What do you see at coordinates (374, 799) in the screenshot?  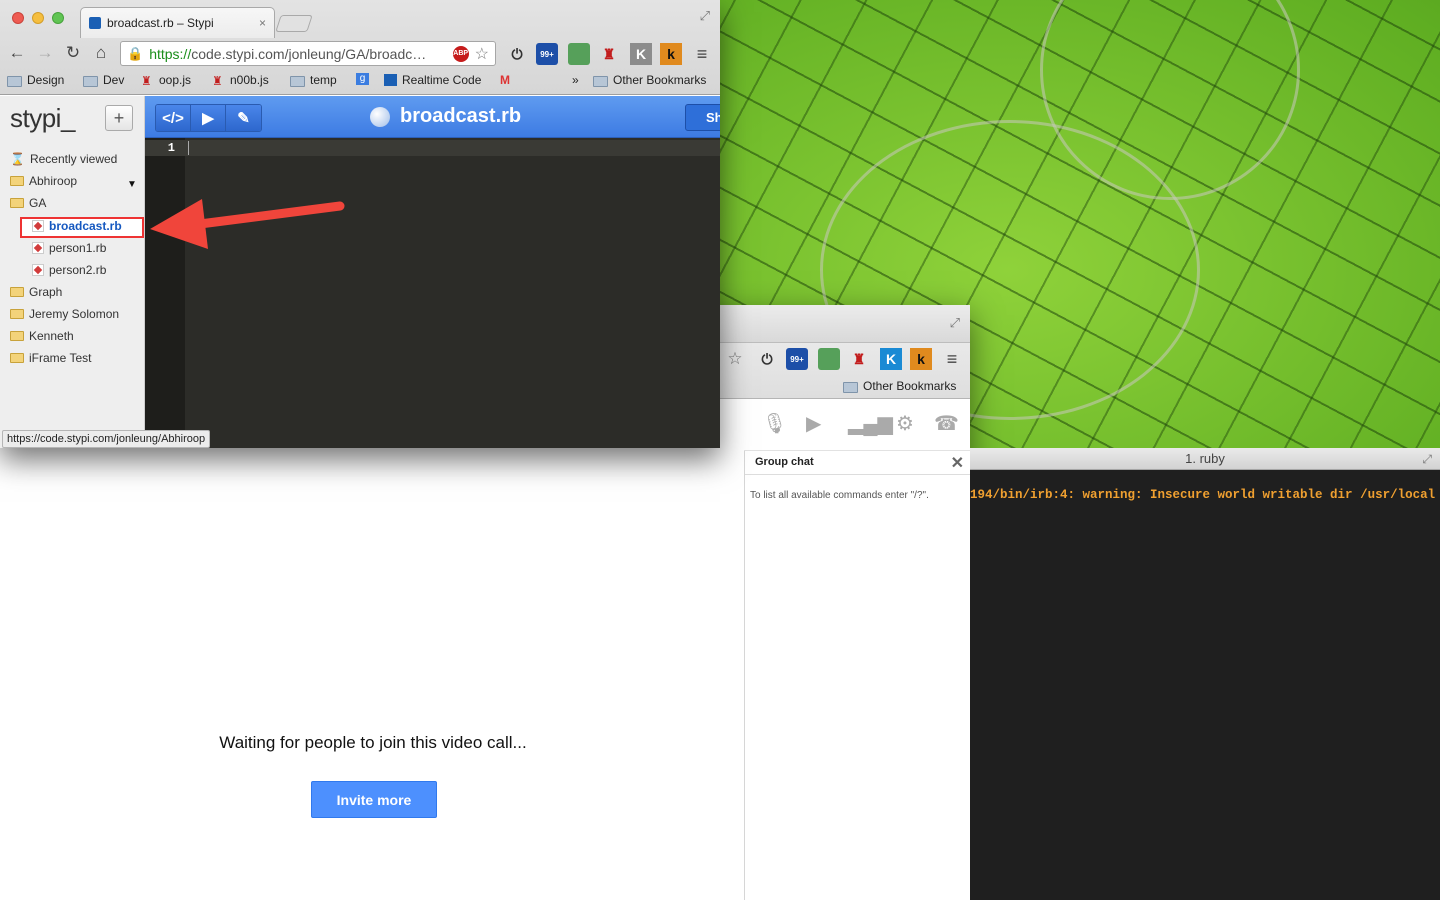 I see `invite-more-button: Invite more` at bounding box center [374, 799].